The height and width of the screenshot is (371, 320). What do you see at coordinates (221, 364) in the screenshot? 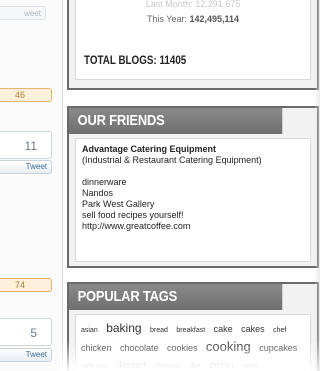
I see `tag-link: dinner` at bounding box center [221, 364].